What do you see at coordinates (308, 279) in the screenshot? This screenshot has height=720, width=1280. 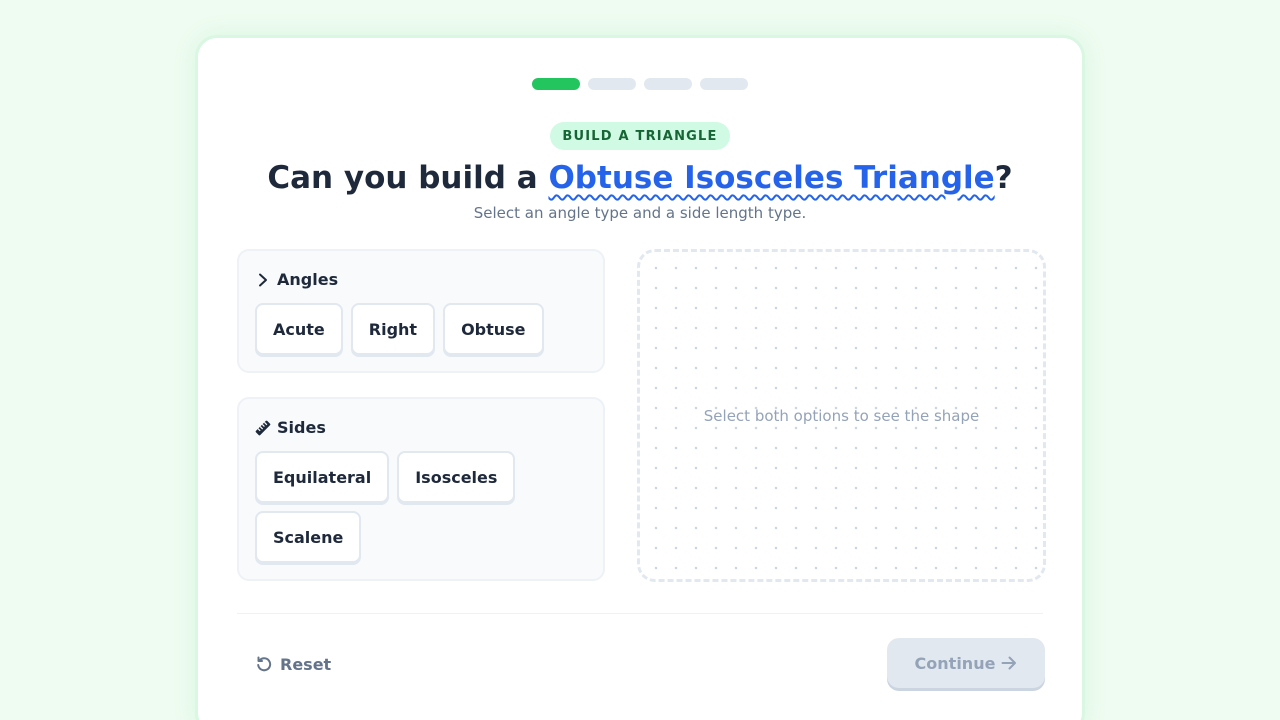 I see `angles-label: Angles` at bounding box center [308, 279].